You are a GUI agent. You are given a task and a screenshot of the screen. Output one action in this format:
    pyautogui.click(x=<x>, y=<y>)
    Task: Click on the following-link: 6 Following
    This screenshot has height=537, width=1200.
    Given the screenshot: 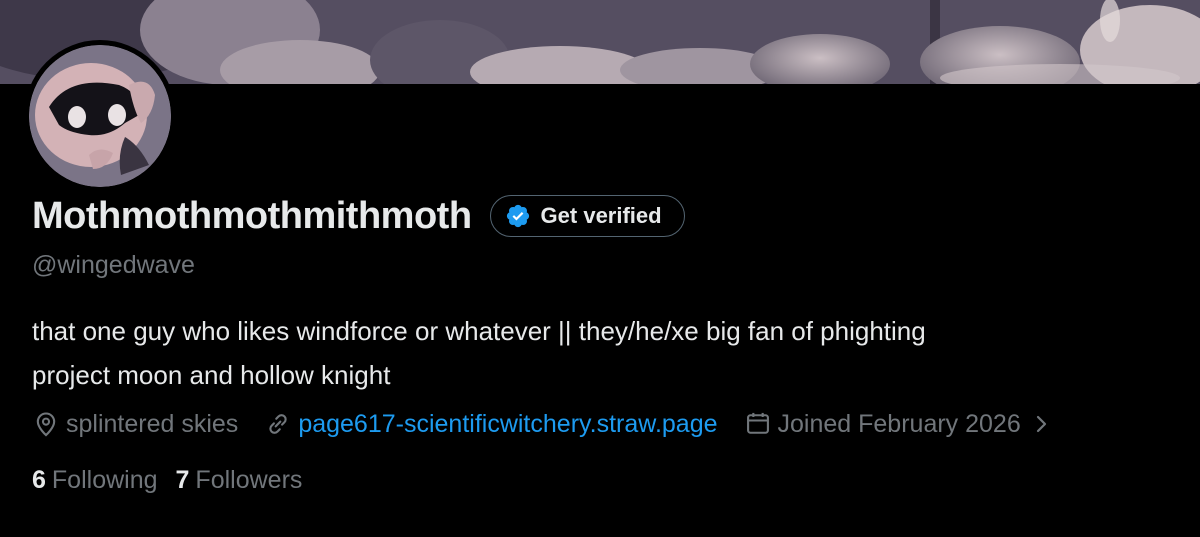 What is the action you would take?
    pyautogui.click(x=95, y=480)
    